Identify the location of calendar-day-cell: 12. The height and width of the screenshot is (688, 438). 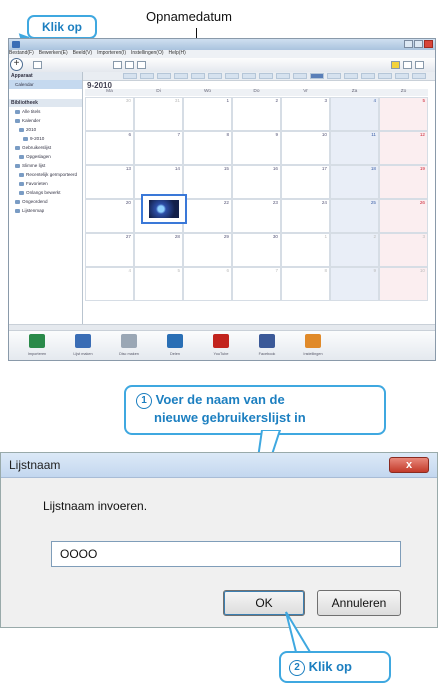
(403, 148).